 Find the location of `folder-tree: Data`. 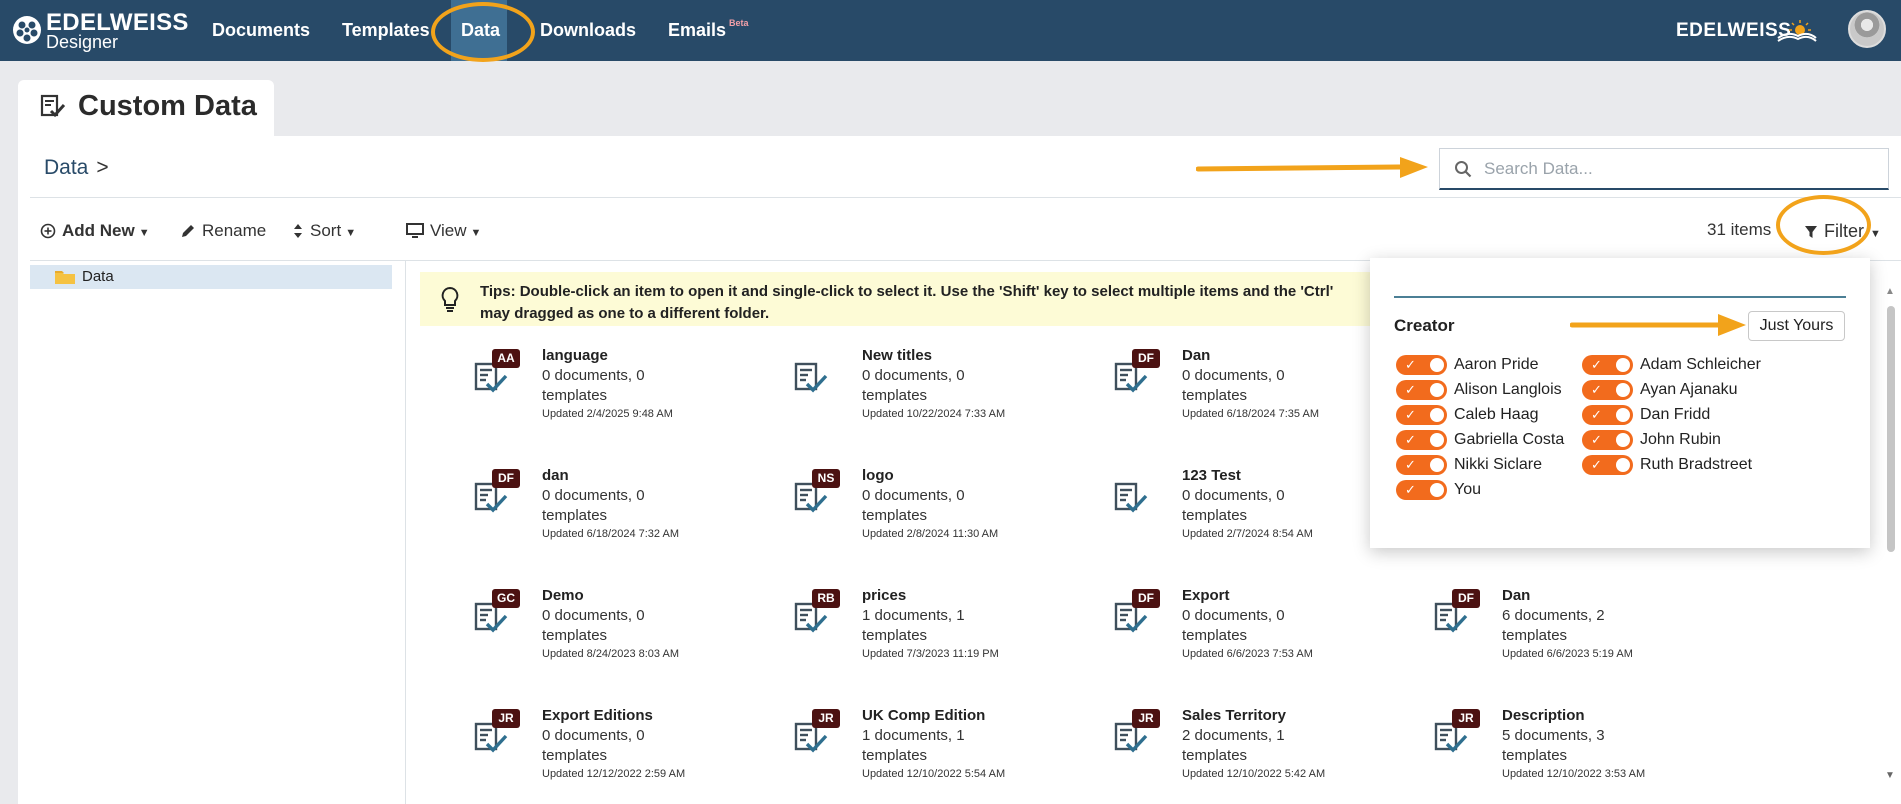

folder-tree: Data is located at coordinates (218, 532).